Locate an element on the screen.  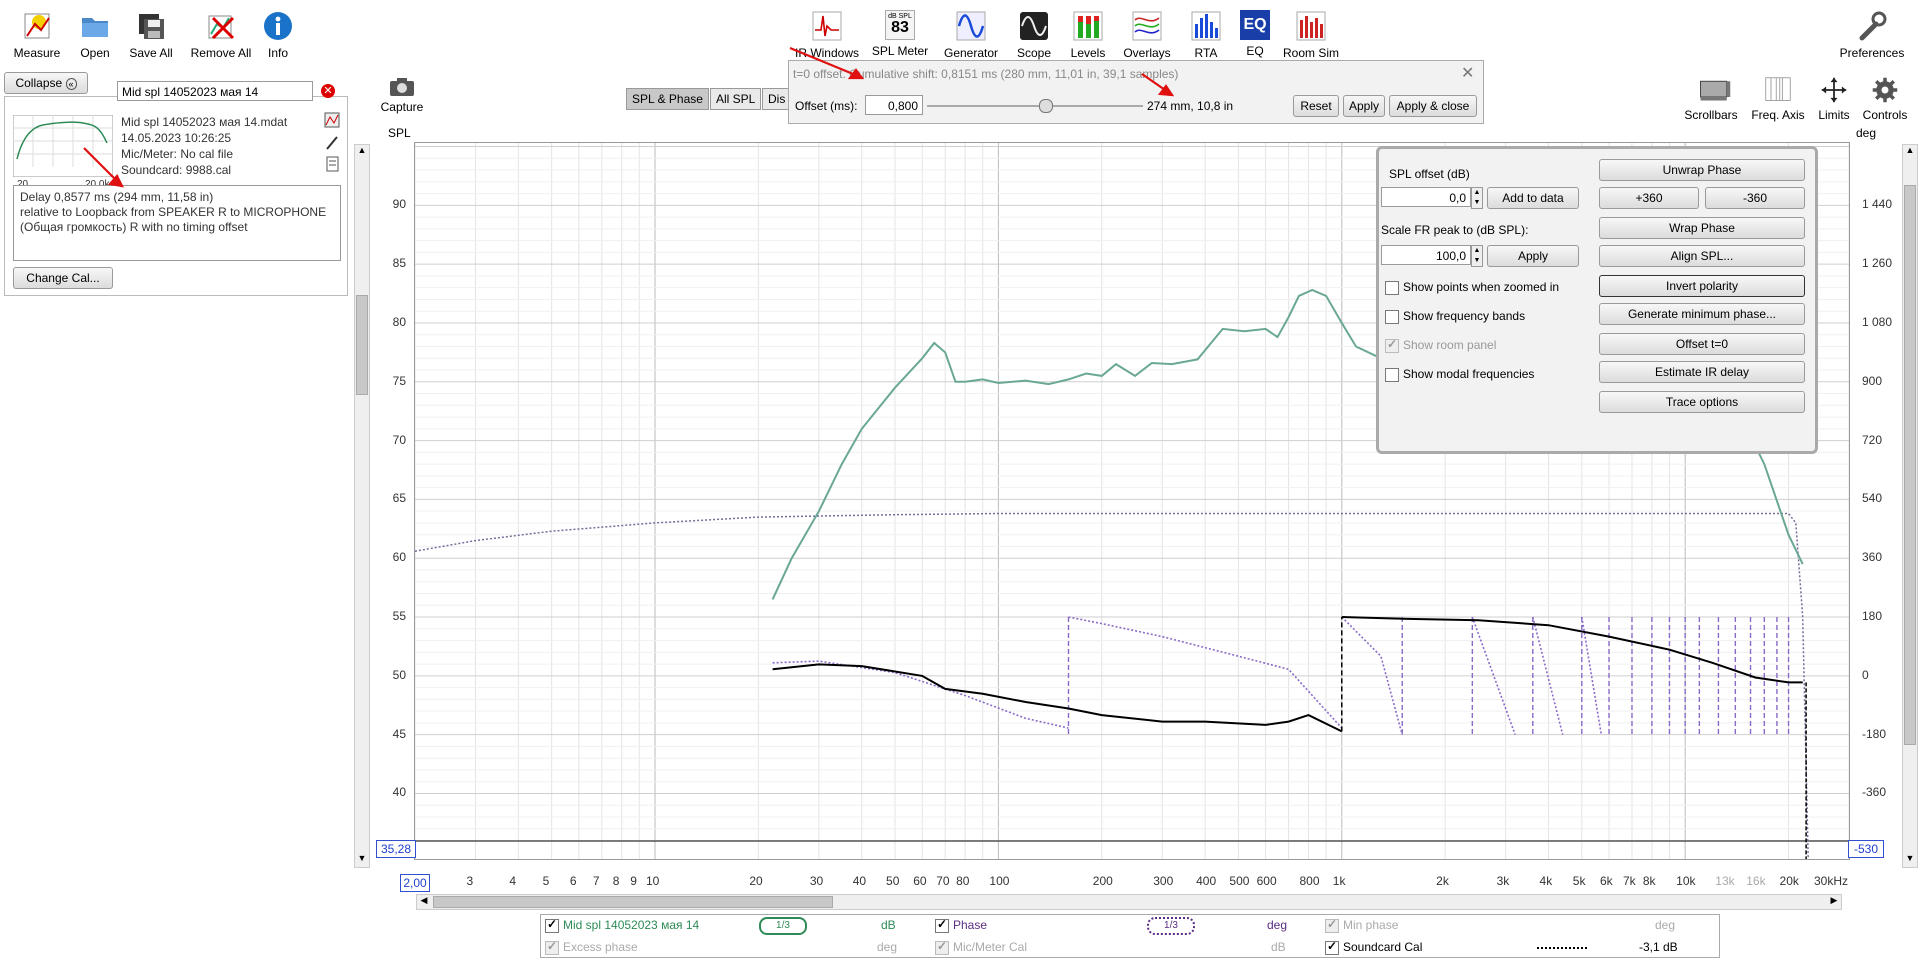
legend-min-phase-checkbox is located at coordinates (1332, 925).